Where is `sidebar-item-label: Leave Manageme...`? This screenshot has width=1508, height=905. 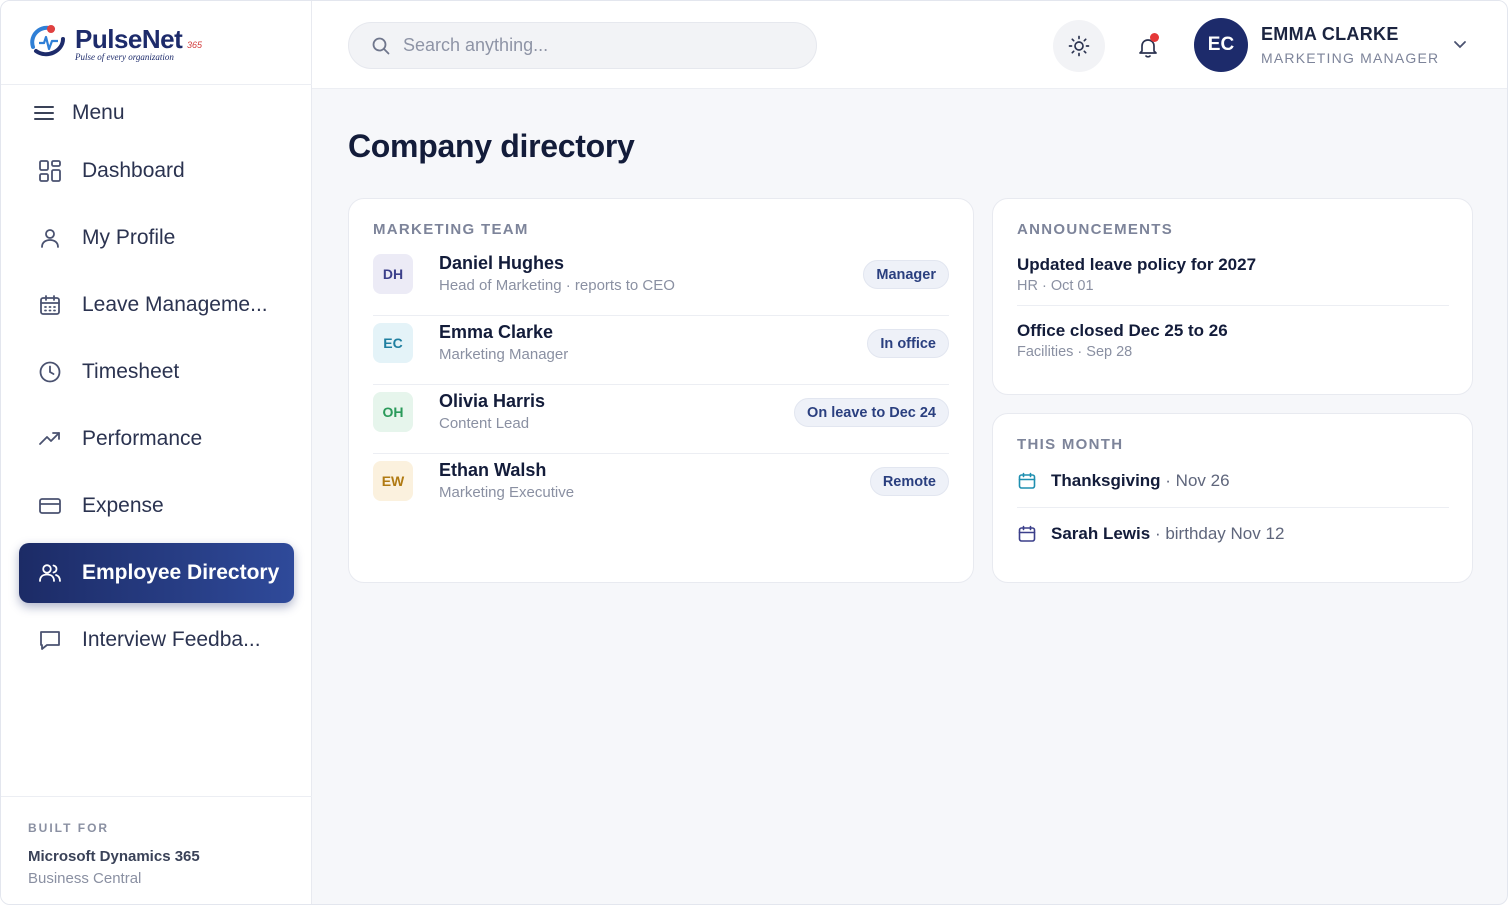
sidebar-item-label: Leave Manageme... is located at coordinates (175, 304).